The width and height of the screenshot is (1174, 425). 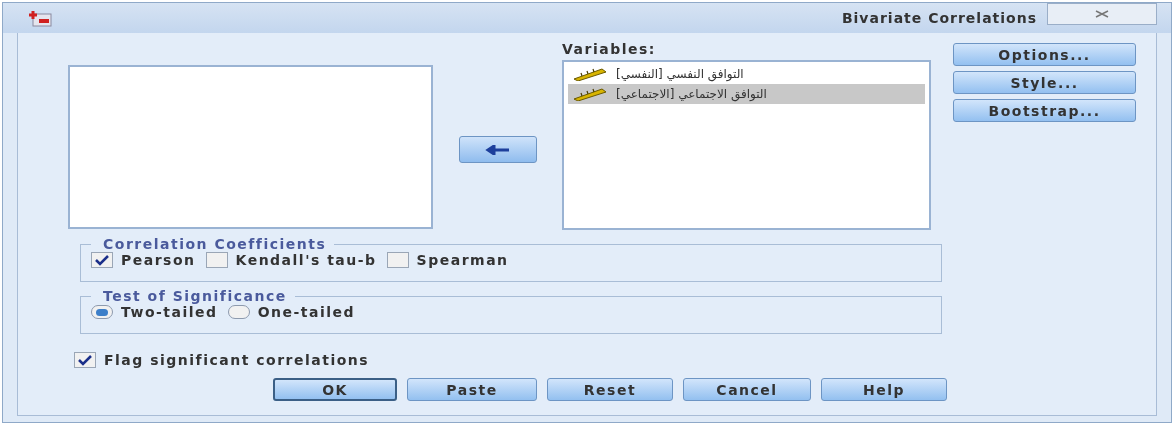 I want to click on close-icon, so click(x=1102, y=14).